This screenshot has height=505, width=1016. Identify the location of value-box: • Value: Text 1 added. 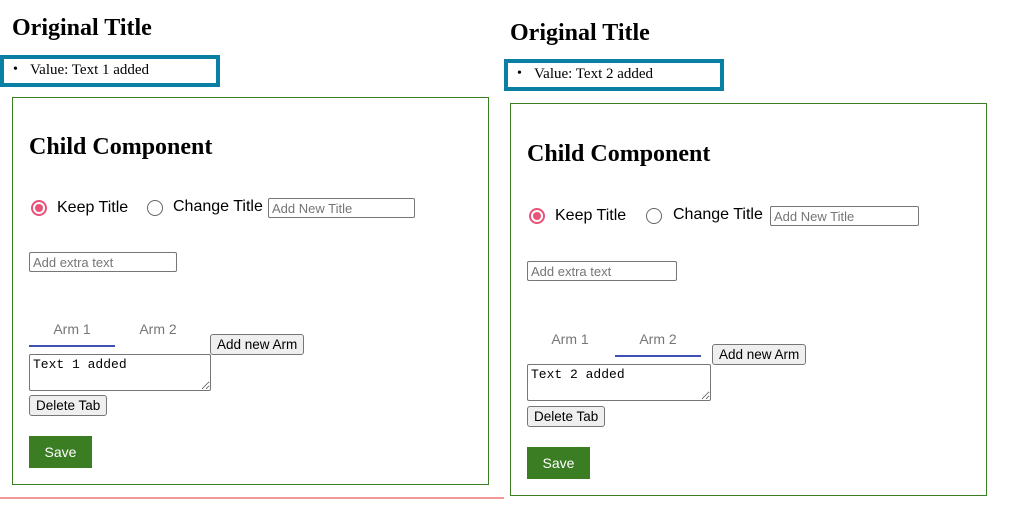
(110, 71).